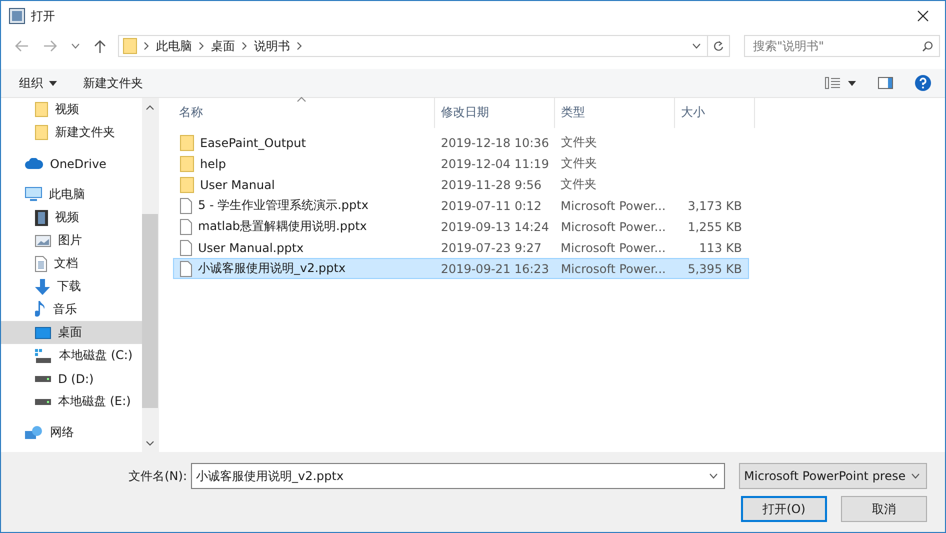 This screenshot has width=946, height=533. What do you see at coordinates (842, 46) in the screenshot?
I see `search-field: 搜索"说明书"` at bounding box center [842, 46].